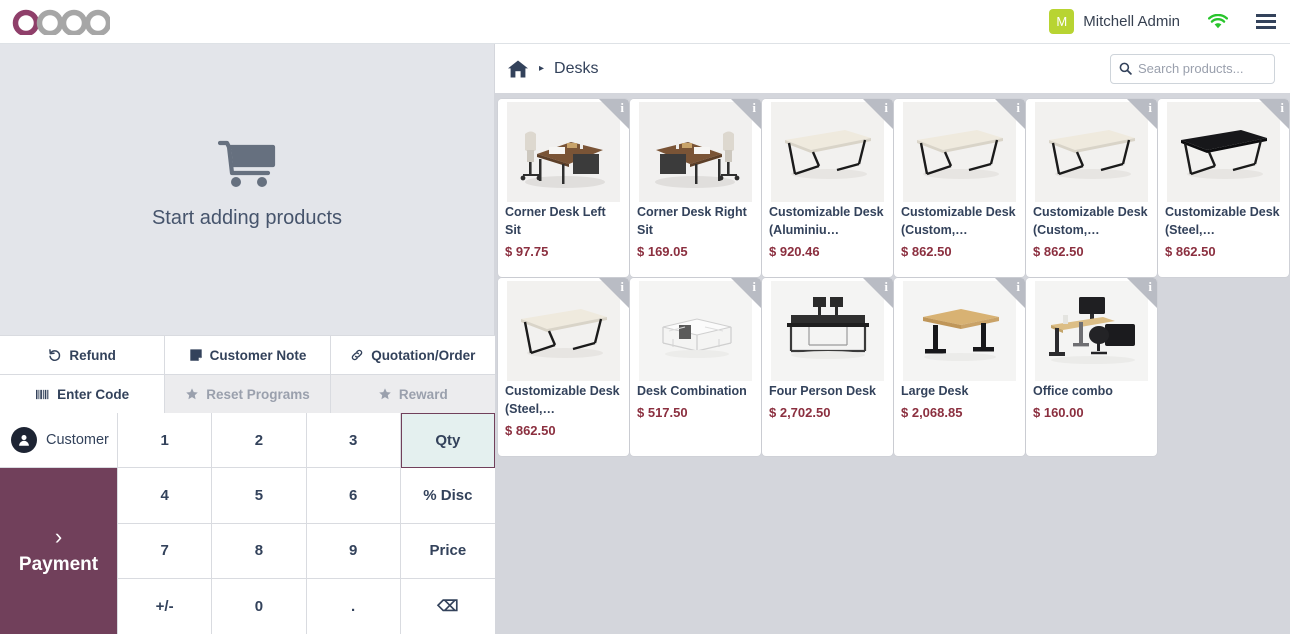 This screenshot has width=1290, height=634. I want to click on reward-button: Reward, so click(412, 394).